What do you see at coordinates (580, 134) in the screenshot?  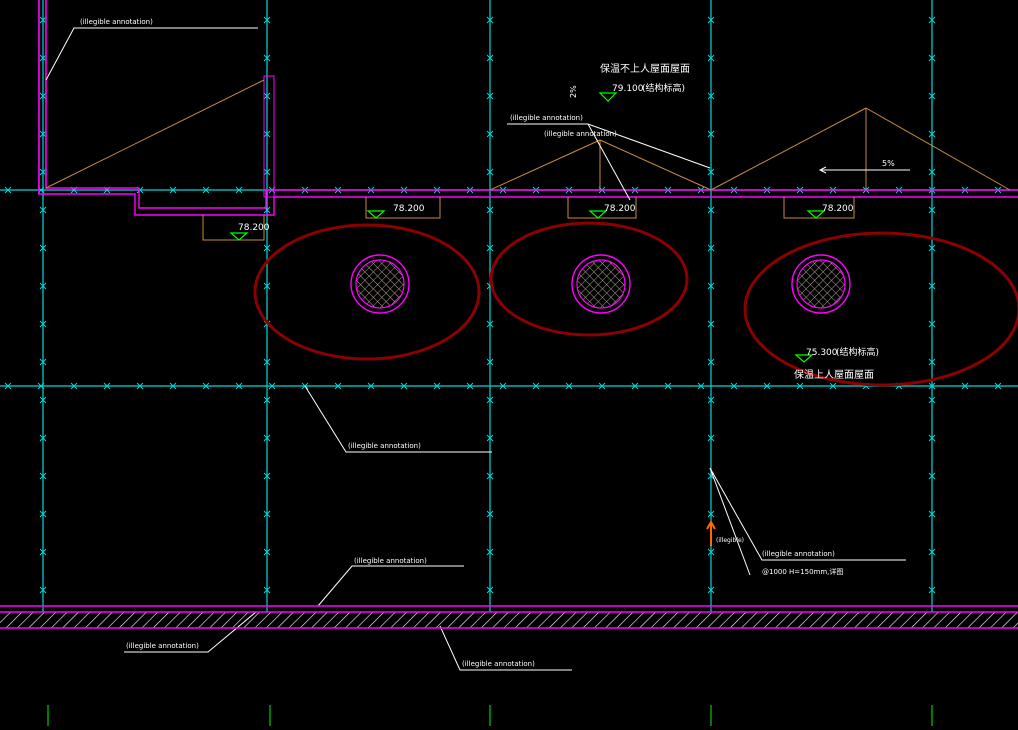 I see `upper-mid-note-2: (illegible annotation)` at bounding box center [580, 134].